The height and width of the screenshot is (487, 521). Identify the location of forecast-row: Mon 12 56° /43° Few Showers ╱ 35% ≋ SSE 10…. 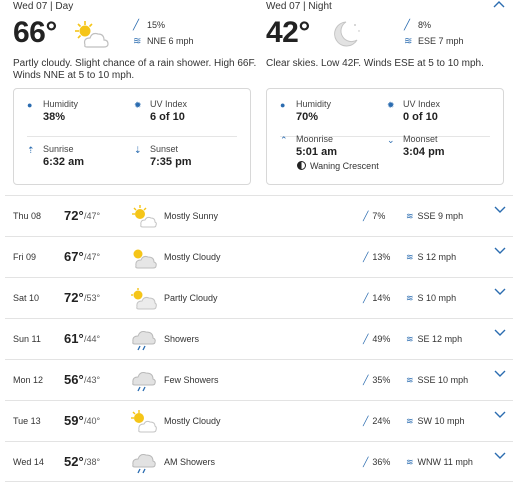
(259, 379).